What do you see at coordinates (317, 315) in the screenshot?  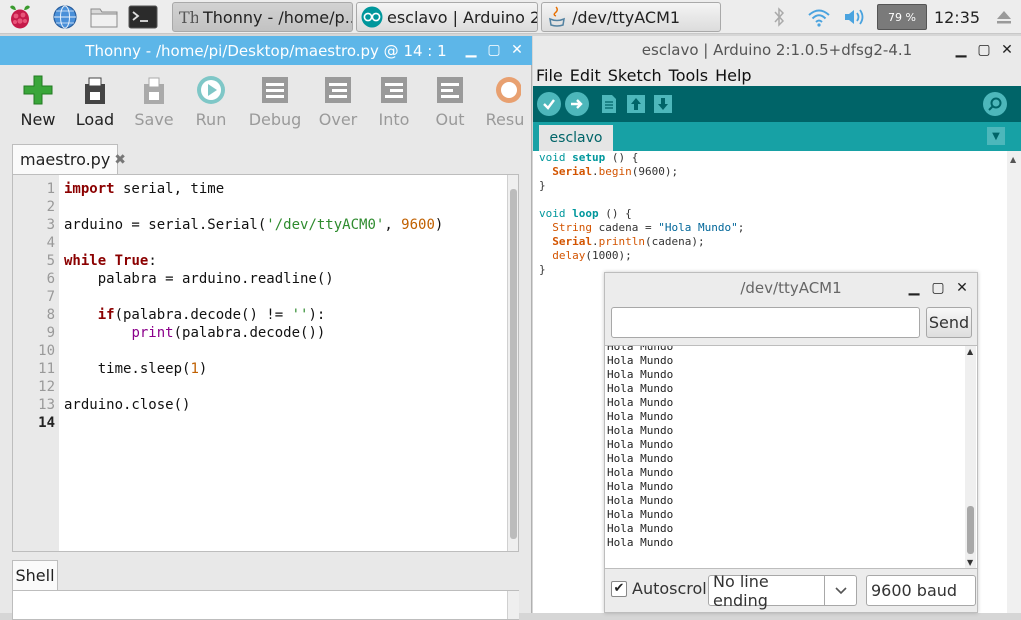 I see `code-text: ):` at bounding box center [317, 315].